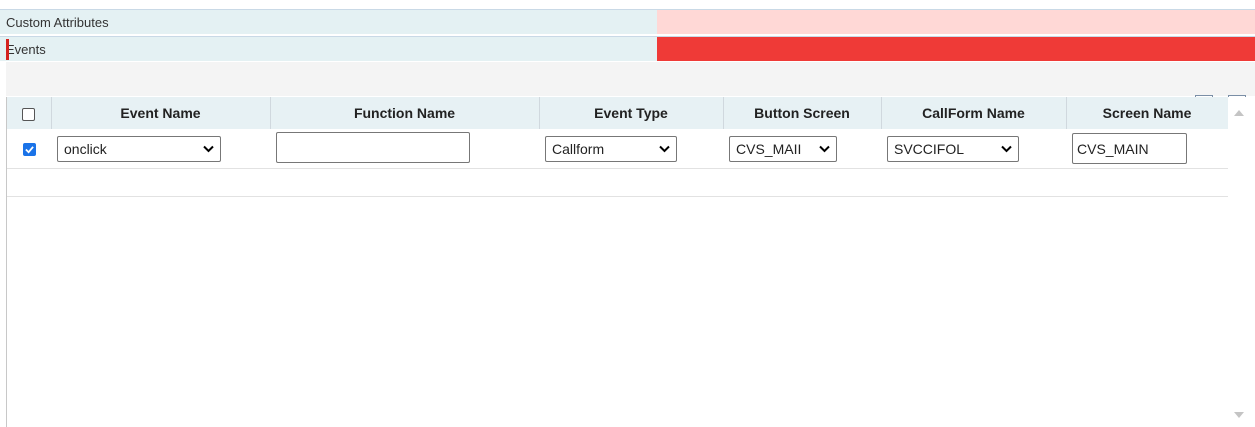 This screenshot has height=427, width=1255. Describe the element at coordinates (85, 148) in the screenshot. I see `event-name-value: onclick` at that location.